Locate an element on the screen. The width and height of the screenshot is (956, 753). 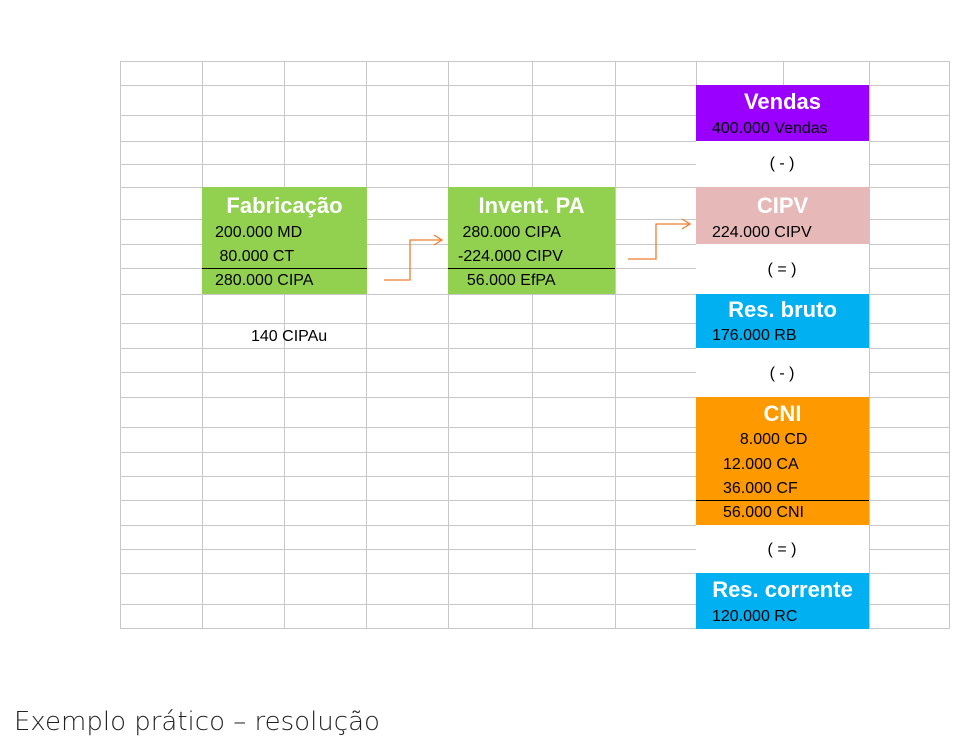
arrow-inventario-to-cipv is located at coordinates (659, 241).